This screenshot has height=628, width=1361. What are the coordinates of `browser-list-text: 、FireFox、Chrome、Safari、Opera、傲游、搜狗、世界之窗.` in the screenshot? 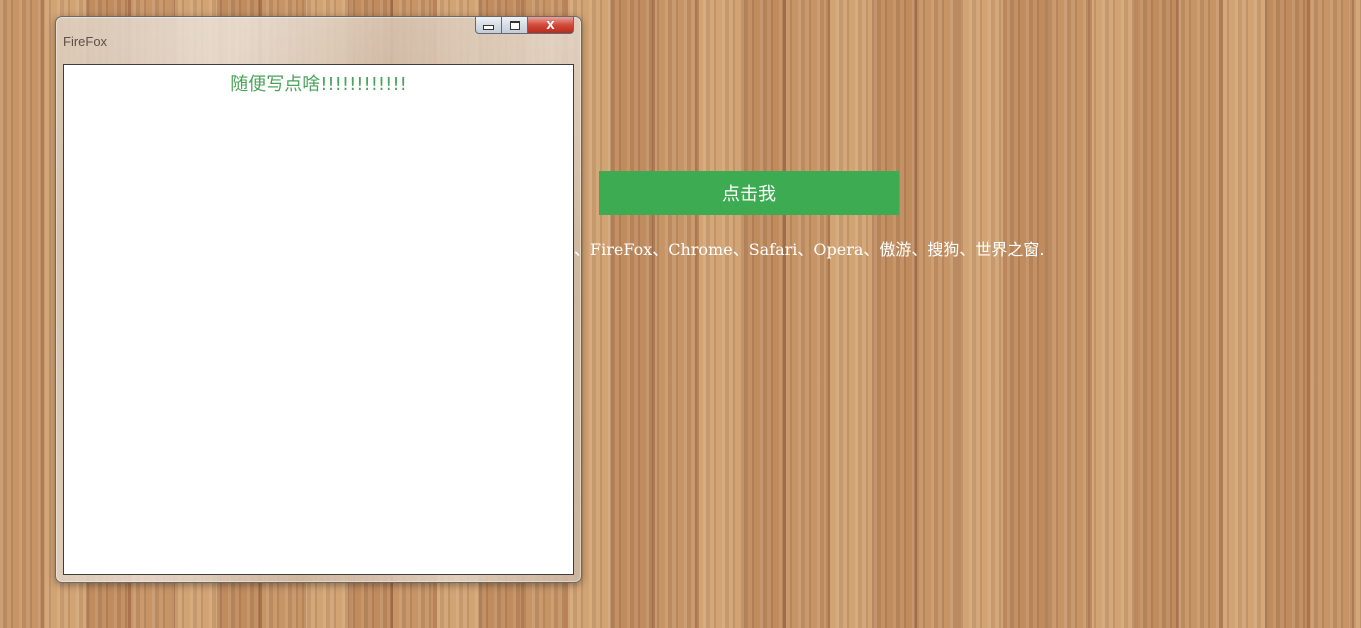 It's located at (809, 249).